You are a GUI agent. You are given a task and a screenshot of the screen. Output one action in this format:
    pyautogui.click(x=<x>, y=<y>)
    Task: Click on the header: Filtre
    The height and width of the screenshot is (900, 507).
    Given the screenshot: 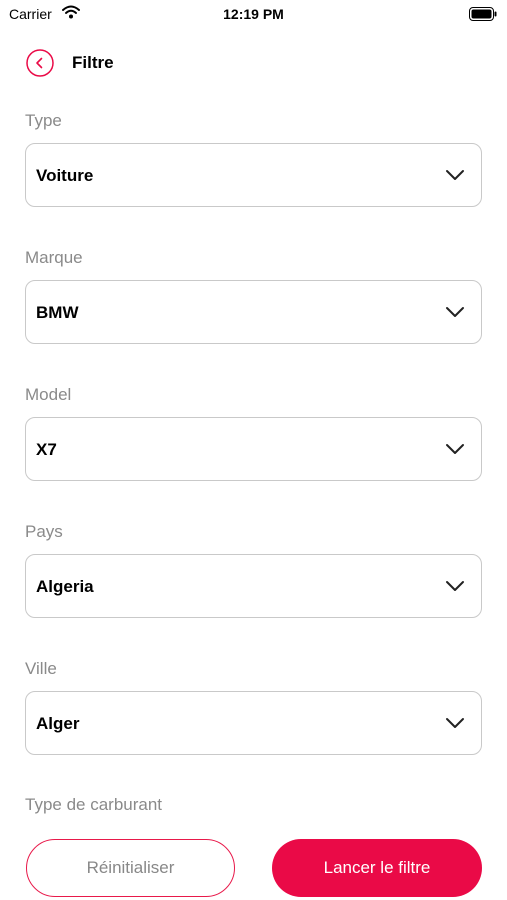 What is the action you would take?
    pyautogui.click(x=253, y=63)
    